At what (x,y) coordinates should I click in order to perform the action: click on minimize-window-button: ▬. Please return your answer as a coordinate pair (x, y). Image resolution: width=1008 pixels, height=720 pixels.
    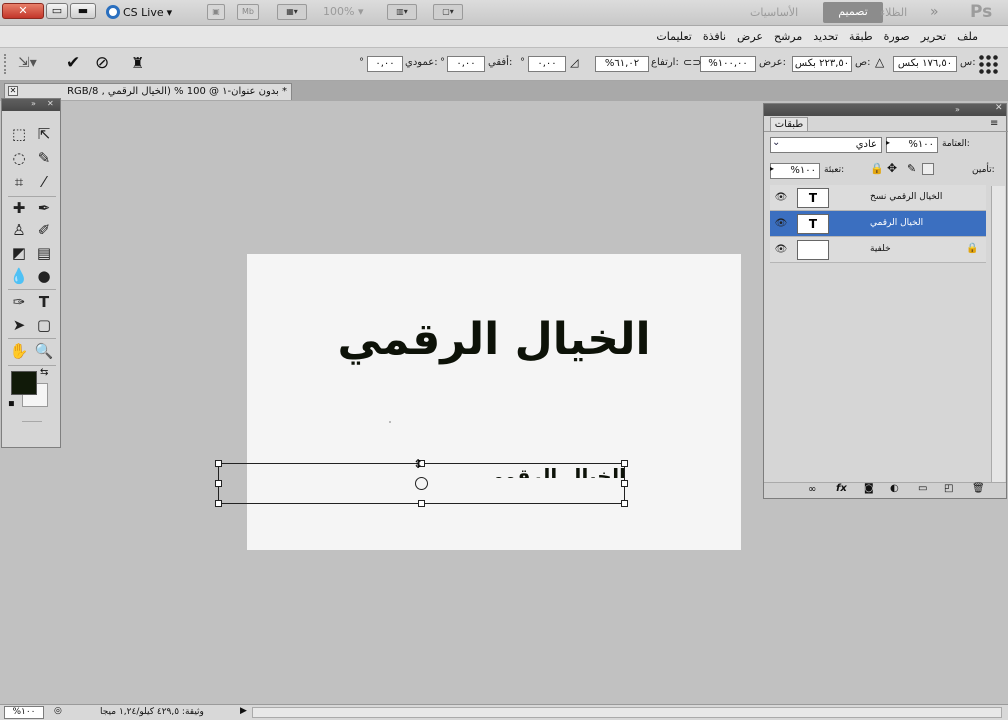
    Looking at the image, I should click on (83, 11).